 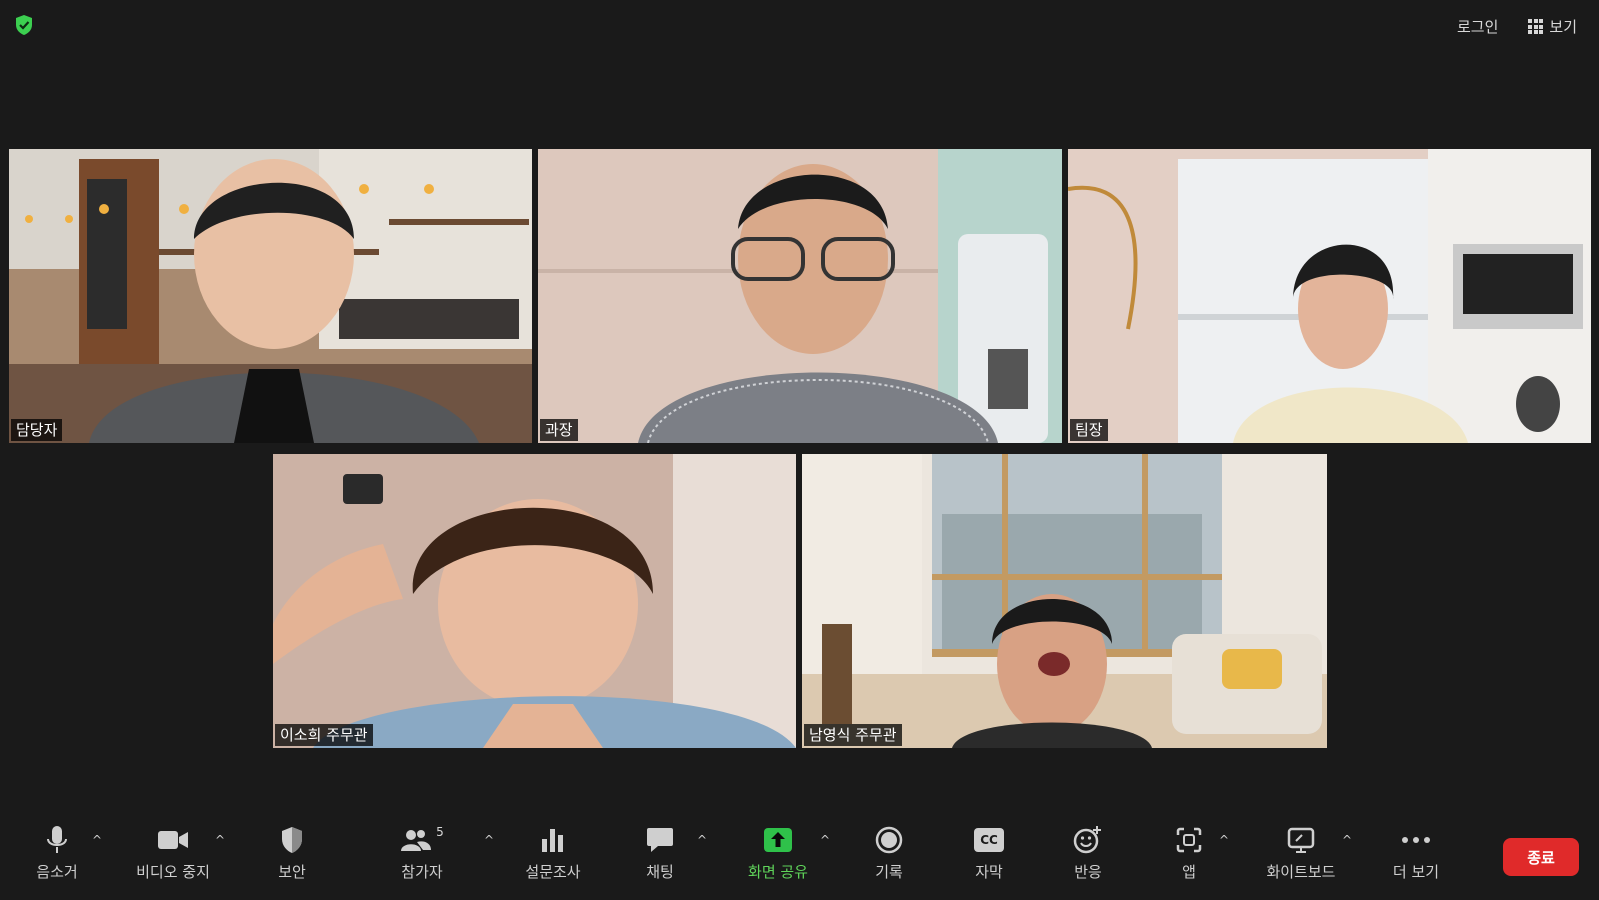 What do you see at coordinates (1087, 840) in the screenshot?
I see `smiley-plus-icon` at bounding box center [1087, 840].